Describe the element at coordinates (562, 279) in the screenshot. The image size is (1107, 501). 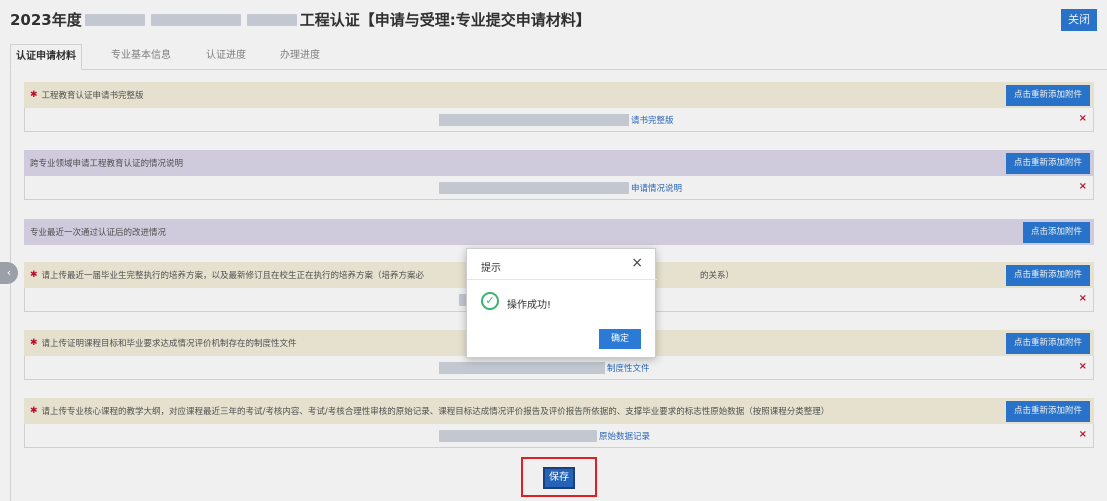
I see `dialog-divider` at that location.